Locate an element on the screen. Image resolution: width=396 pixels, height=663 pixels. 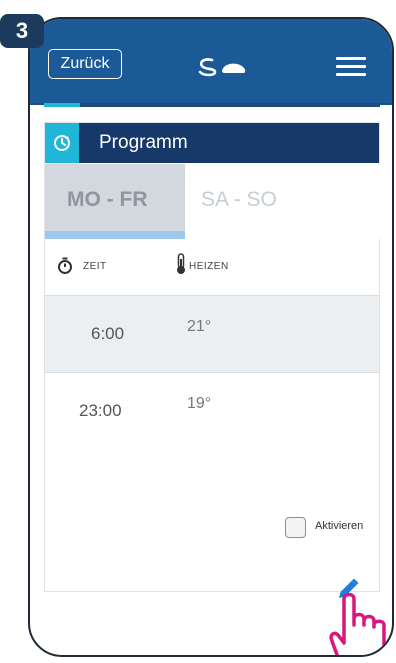
schedule-temperature: 21° is located at coordinates (199, 326).